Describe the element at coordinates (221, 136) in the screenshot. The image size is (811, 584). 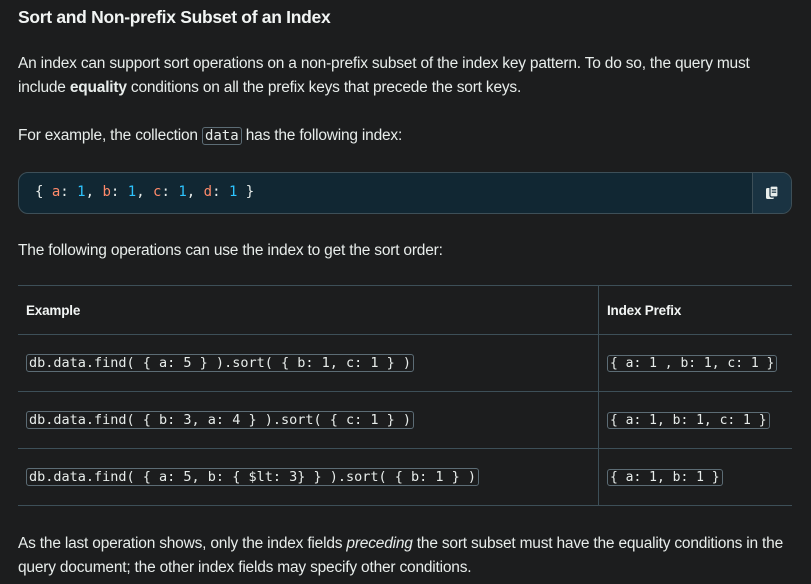
I see `collection-name-code: data` at that location.